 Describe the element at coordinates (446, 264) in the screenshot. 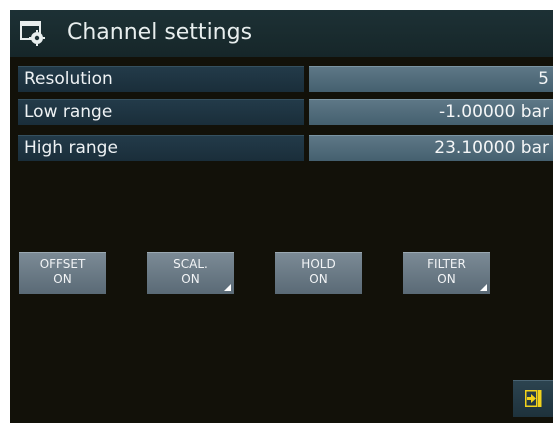

I see `button-label: FILTER` at that location.